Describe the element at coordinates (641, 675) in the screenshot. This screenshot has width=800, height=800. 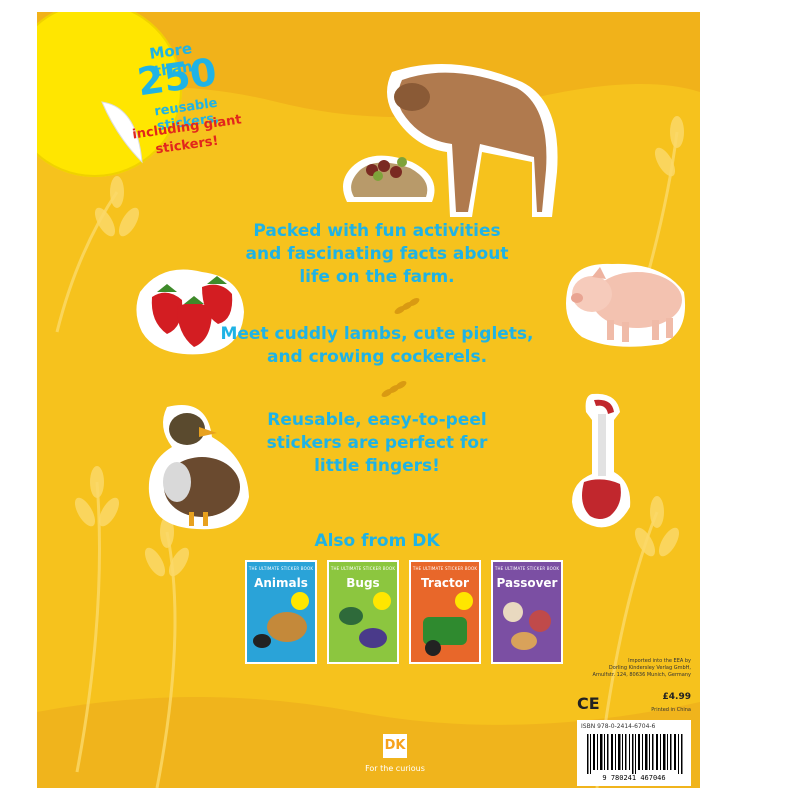
I see `imprint-line-3: Arnulfstr. 124, 80636 Munich, Germany` at that location.